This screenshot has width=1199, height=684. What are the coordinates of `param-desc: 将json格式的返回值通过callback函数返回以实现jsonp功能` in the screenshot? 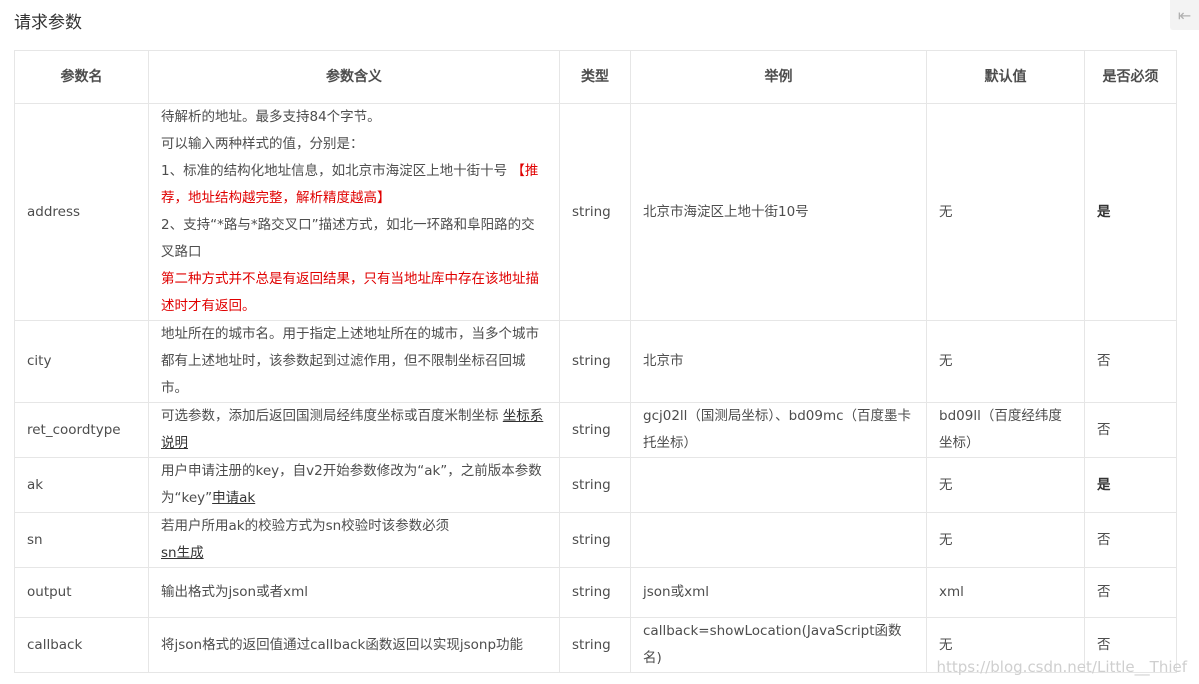 It's located at (354, 645).